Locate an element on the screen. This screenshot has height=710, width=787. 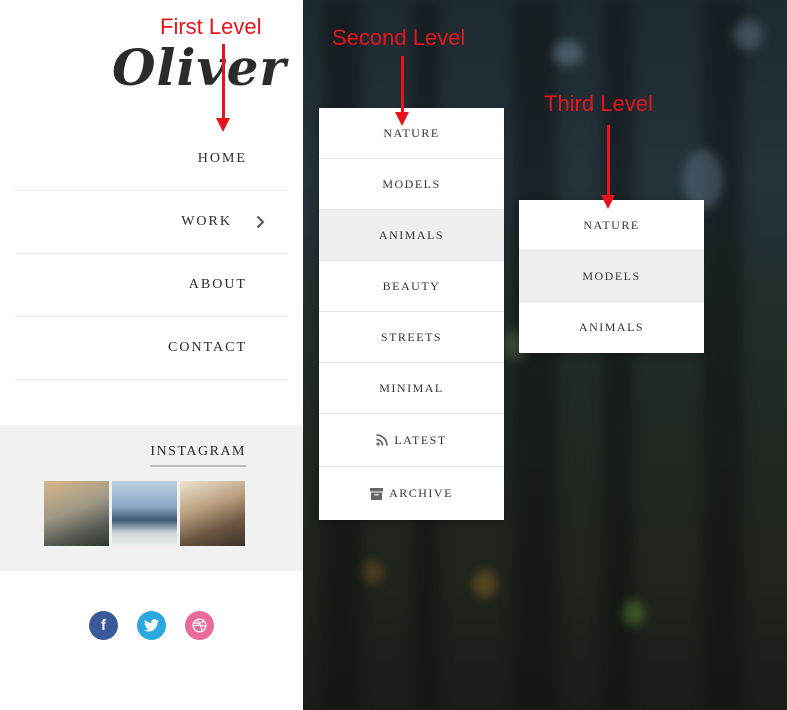
tree-trunk is located at coordinates (723, 355).